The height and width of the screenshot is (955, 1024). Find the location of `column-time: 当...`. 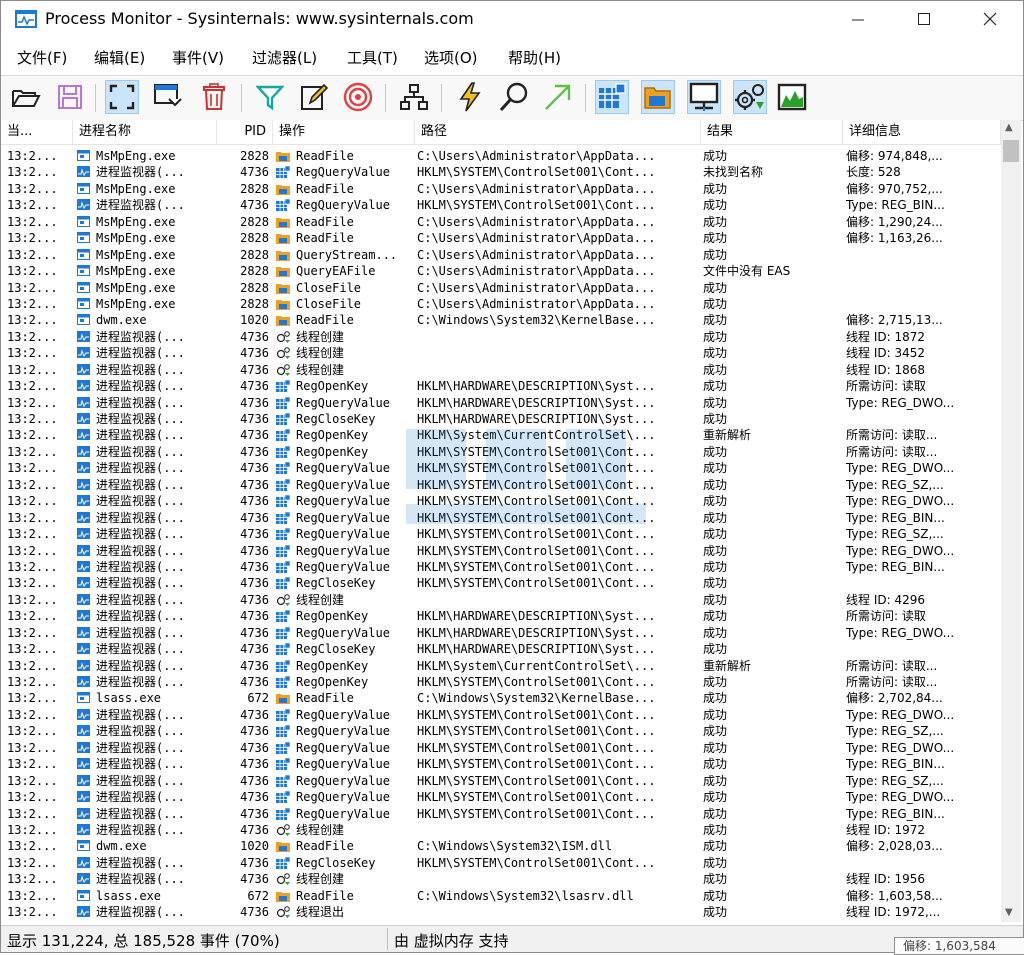

column-time: 当... is located at coordinates (37, 132).